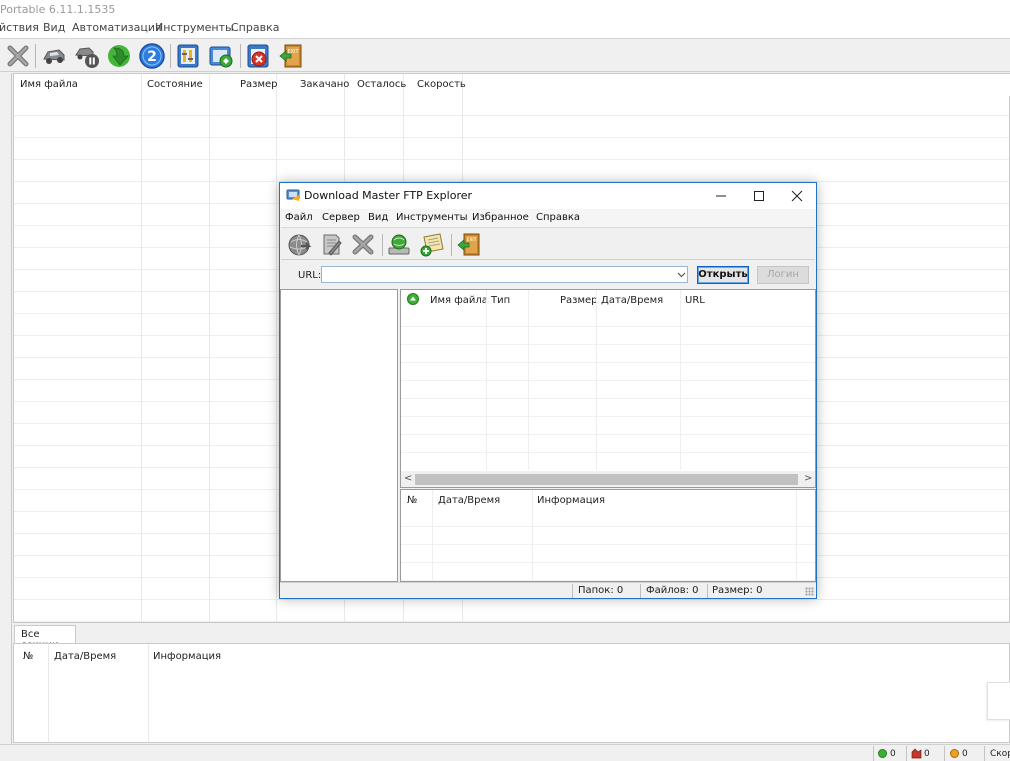 This screenshot has height=761, width=1010. Describe the element at coordinates (49, 84) in the screenshot. I see `col-file-name: Имя файла` at that location.